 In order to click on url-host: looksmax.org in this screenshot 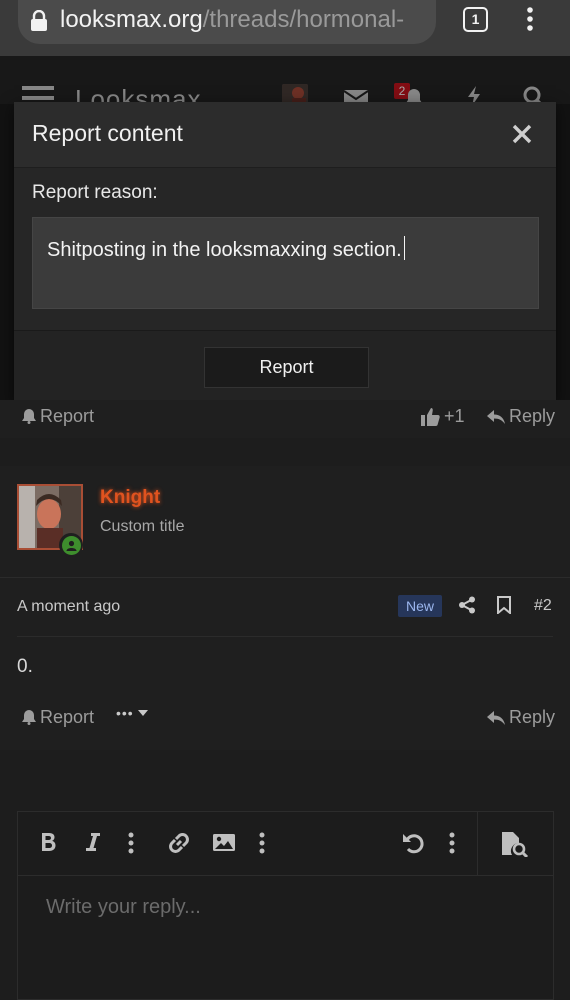, I will do `click(131, 19)`.